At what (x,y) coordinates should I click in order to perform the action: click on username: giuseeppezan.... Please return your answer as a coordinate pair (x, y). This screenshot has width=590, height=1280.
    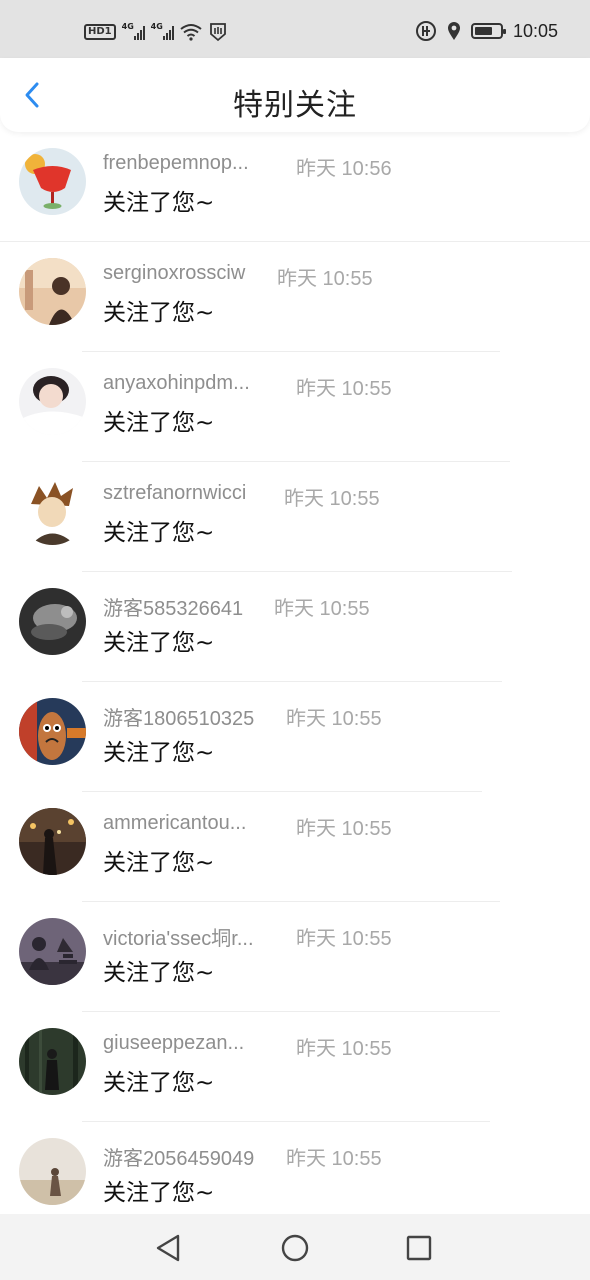
    Looking at the image, I should click on (174, 1043).